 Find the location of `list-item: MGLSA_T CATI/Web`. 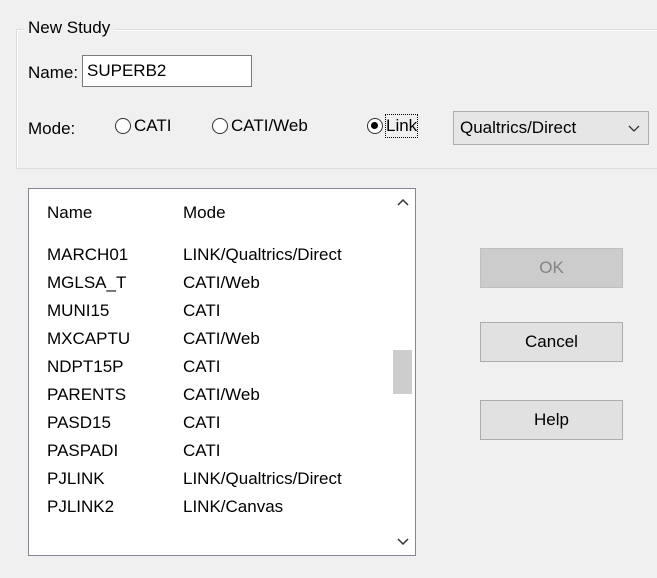

list-item: MGLSA_T CATI/Web is located at coordinates (214, 283).